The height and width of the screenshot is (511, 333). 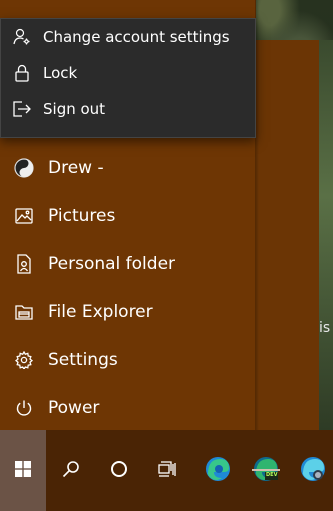 I want to click on menu-item-change-account-settings: Change account settings, so click(x=128, y=37).